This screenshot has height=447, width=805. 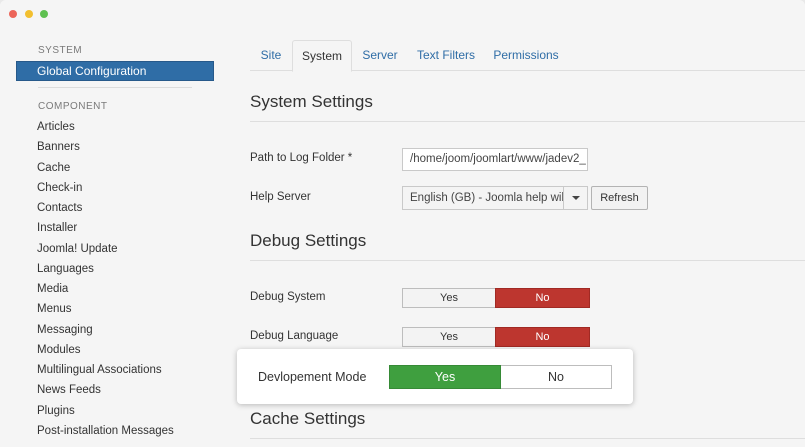 What do you see at coordinates (448, 337) in the screenshot?
I see `debug-language-yes-button: Yes` at bounding box center [448, 337].